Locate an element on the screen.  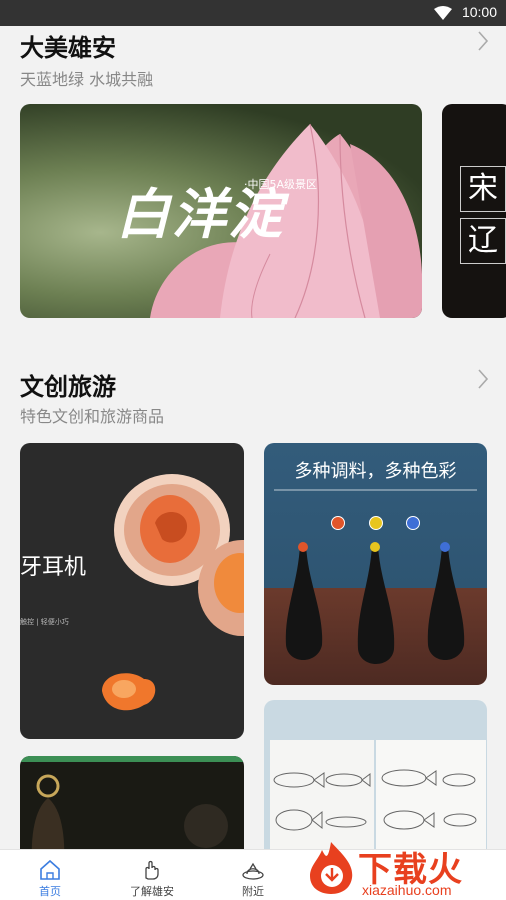
tab-home: 首页 is located at coordinates (50, 875).